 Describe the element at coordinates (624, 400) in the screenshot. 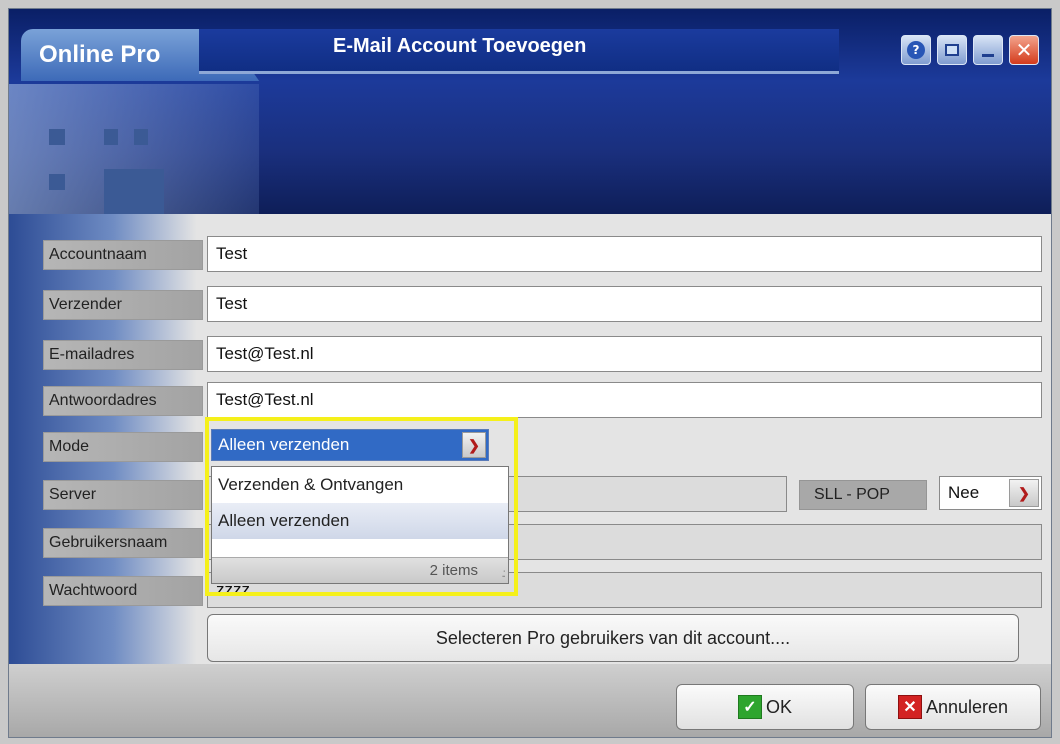

I see `antwoordadres-input: Test@Test.nl` at that location.